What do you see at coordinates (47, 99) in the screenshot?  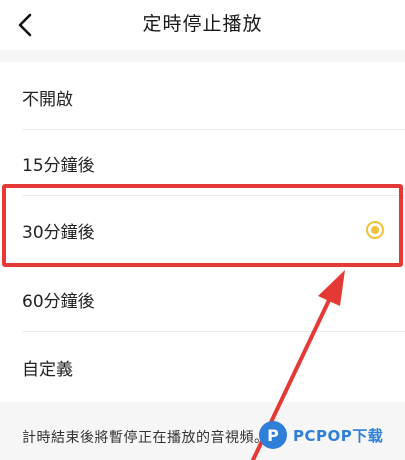 I see `option-label: 不開啟` at bounding box center [47, 99].